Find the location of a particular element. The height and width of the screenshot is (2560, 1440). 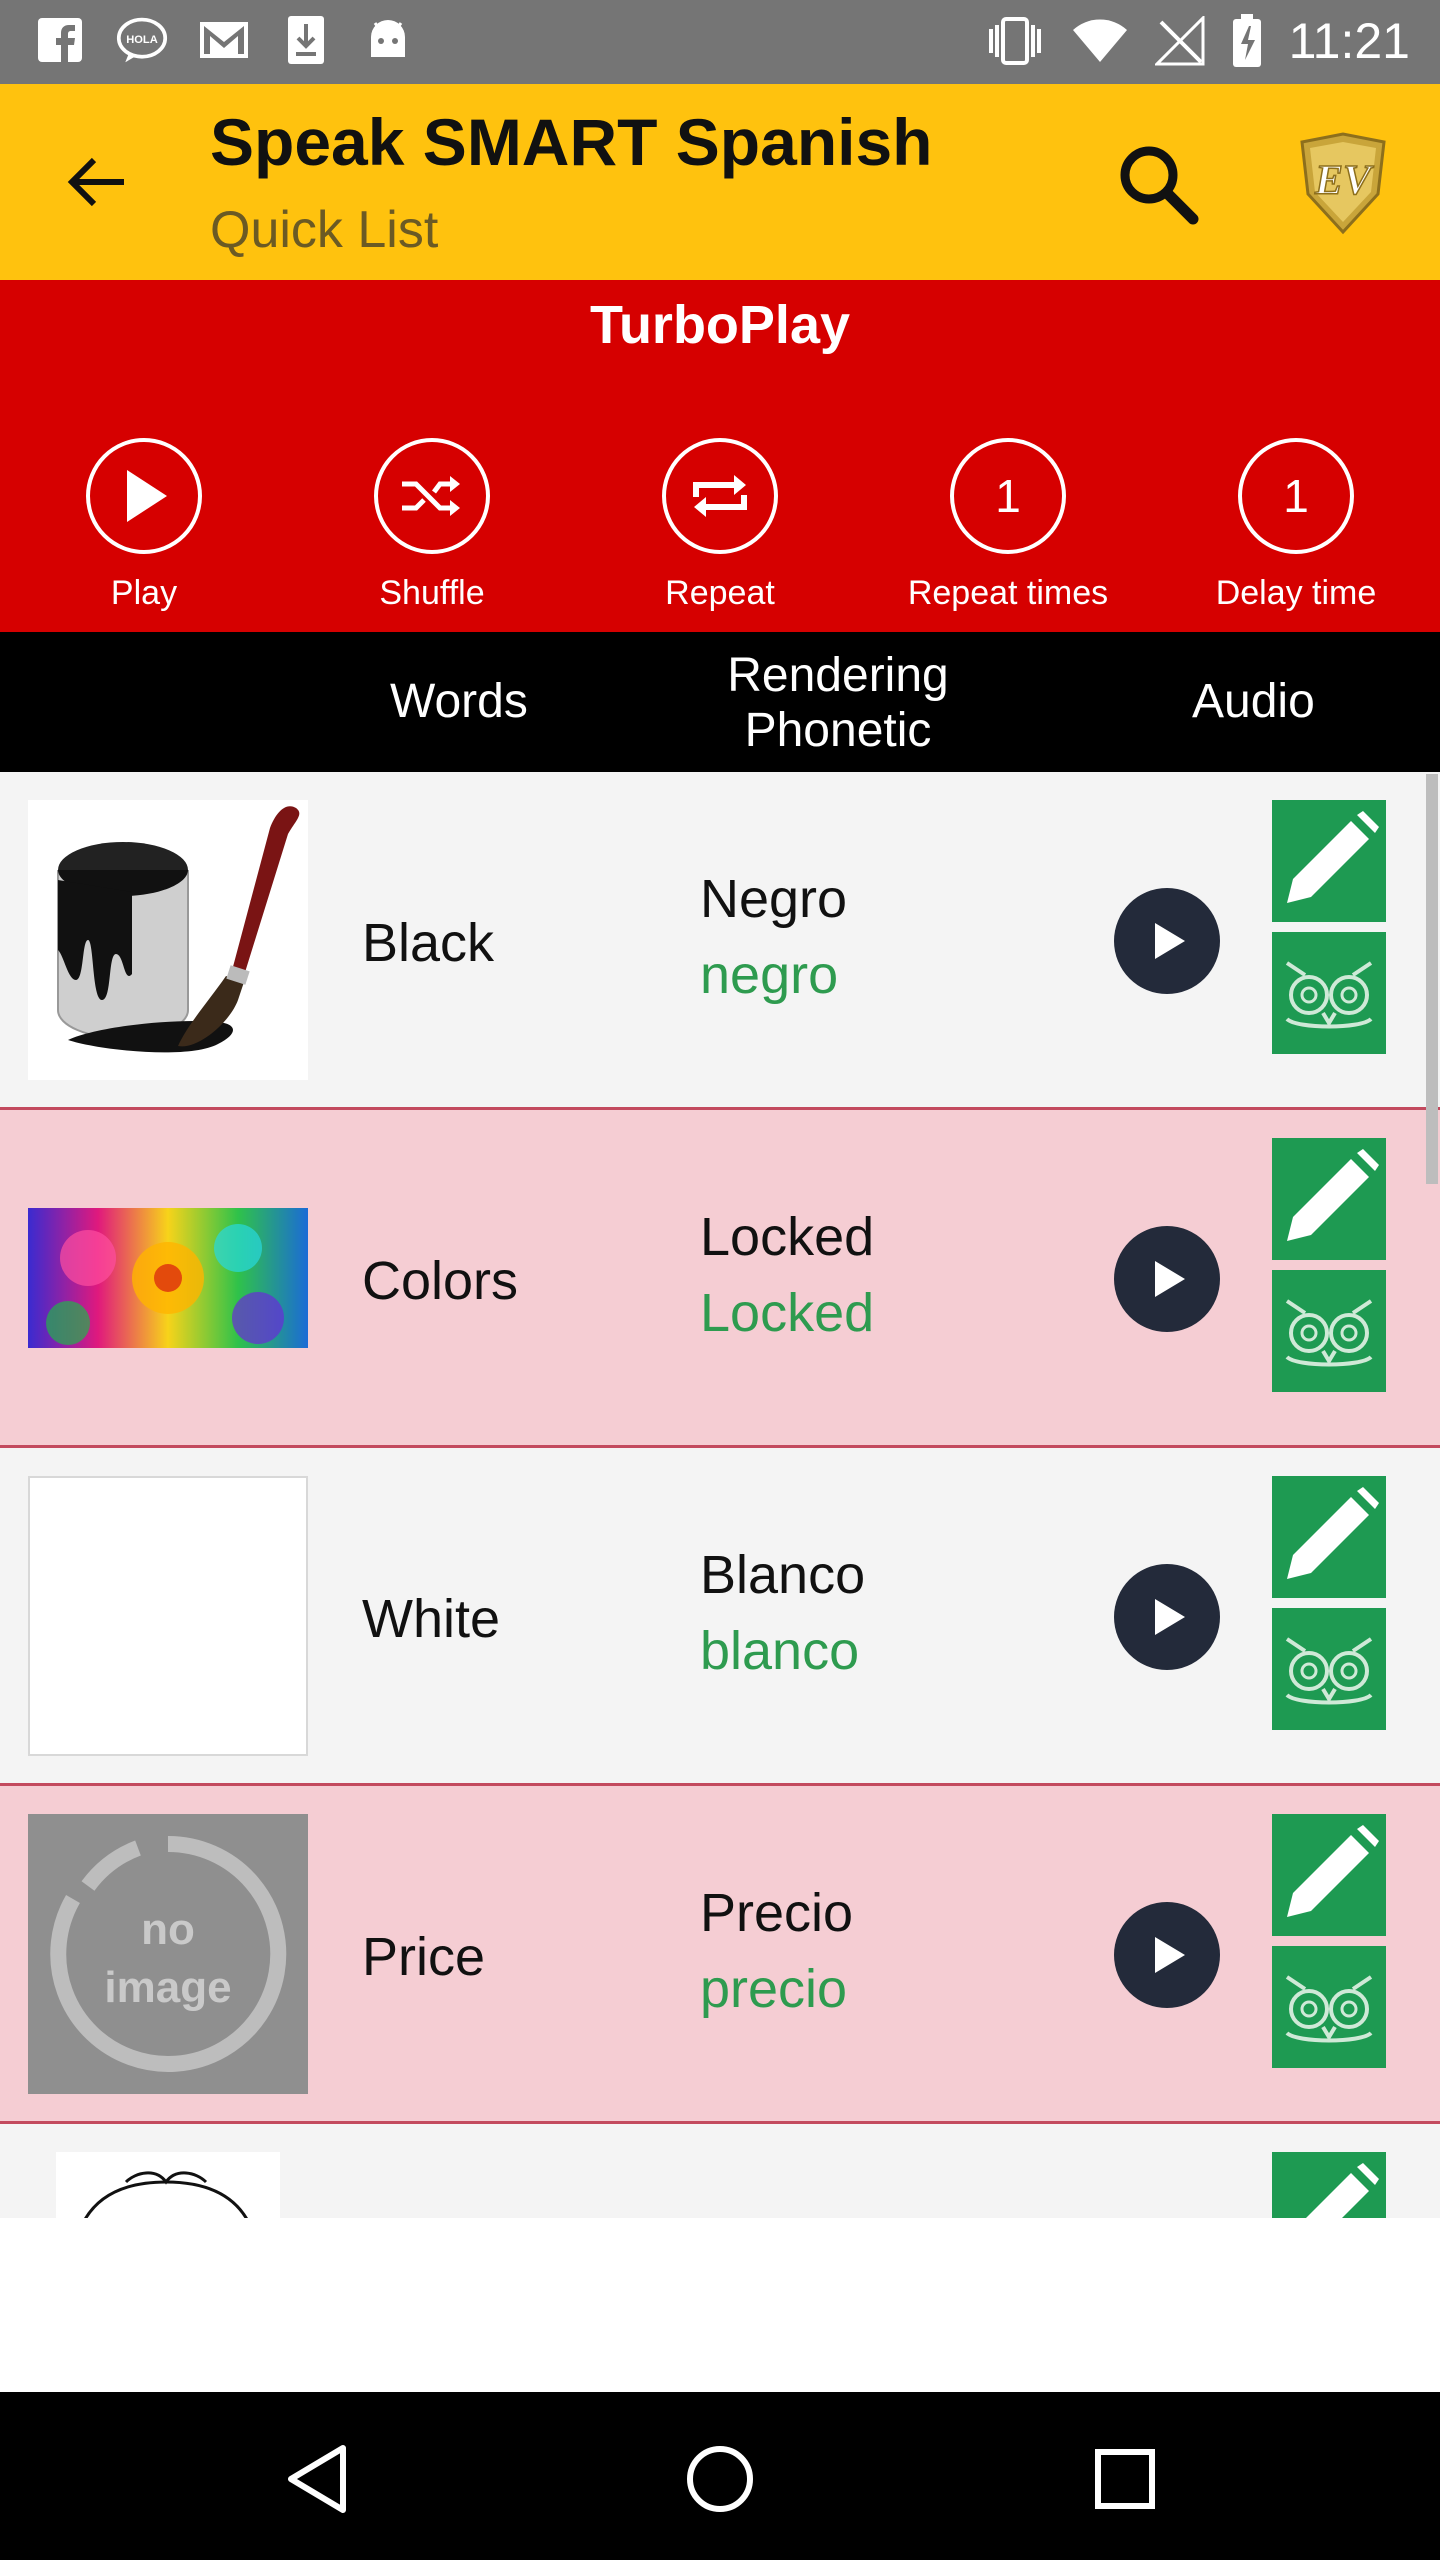

rendering-text: Precio is located at coordinates (777, 1913).